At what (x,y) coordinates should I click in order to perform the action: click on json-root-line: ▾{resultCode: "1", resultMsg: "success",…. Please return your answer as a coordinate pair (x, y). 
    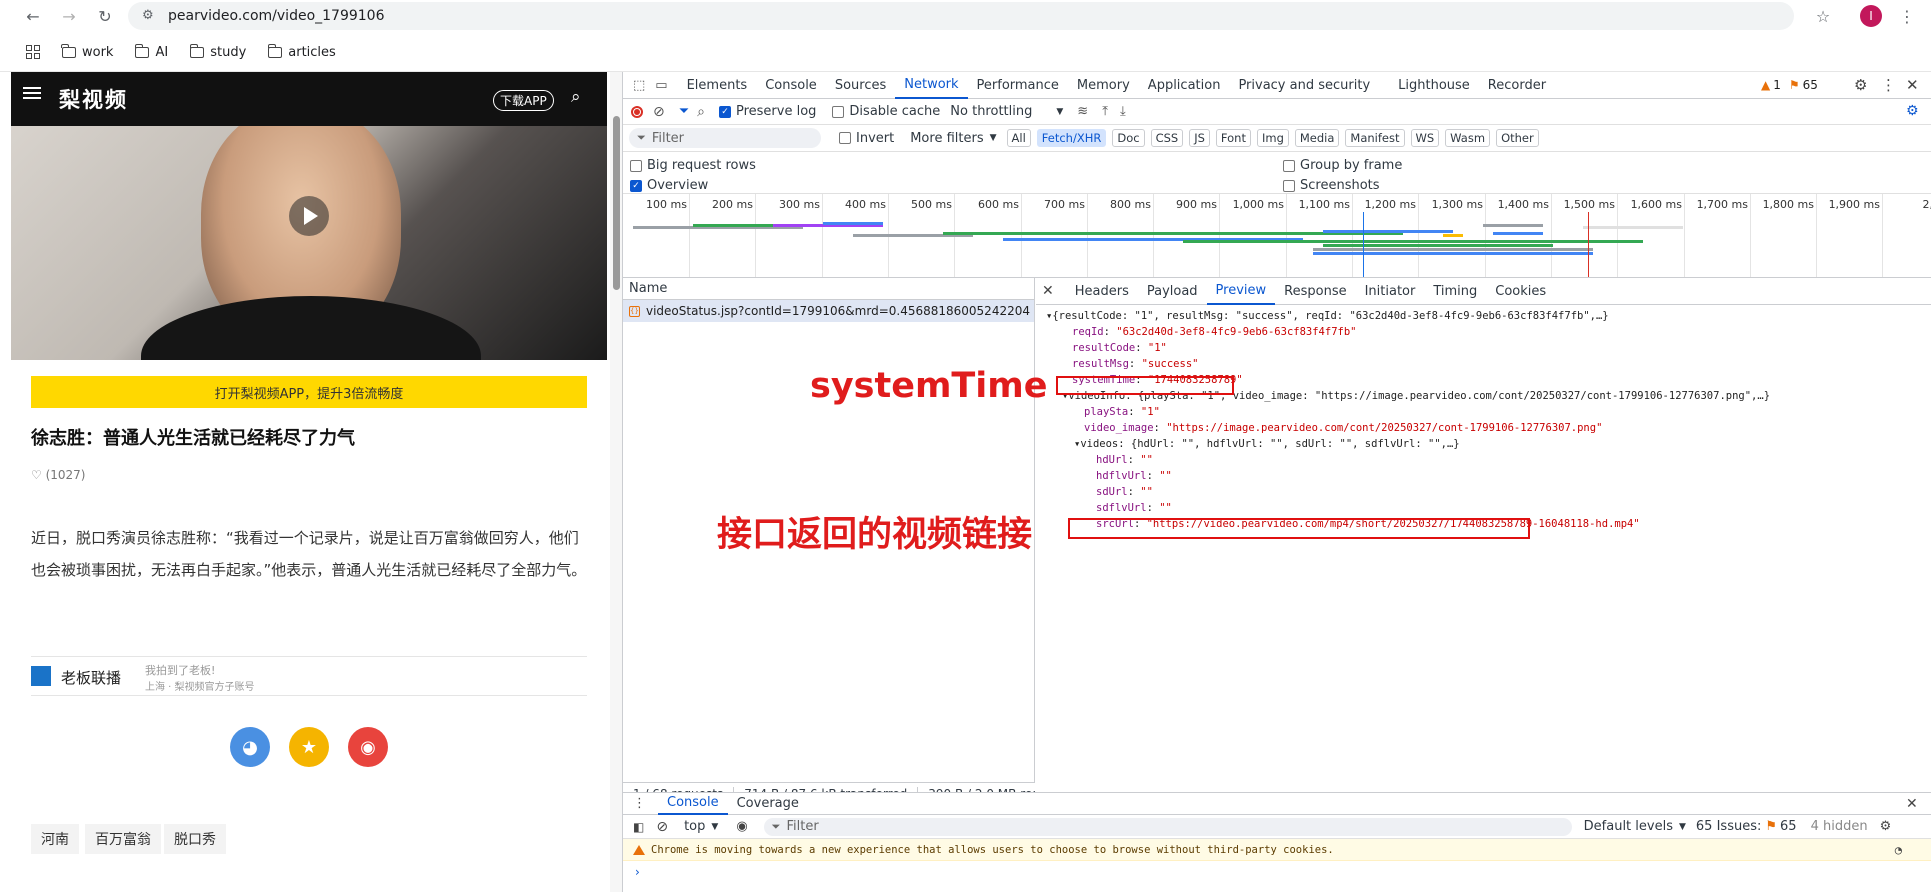
    Looking at the image, I should click on (1327, 316).